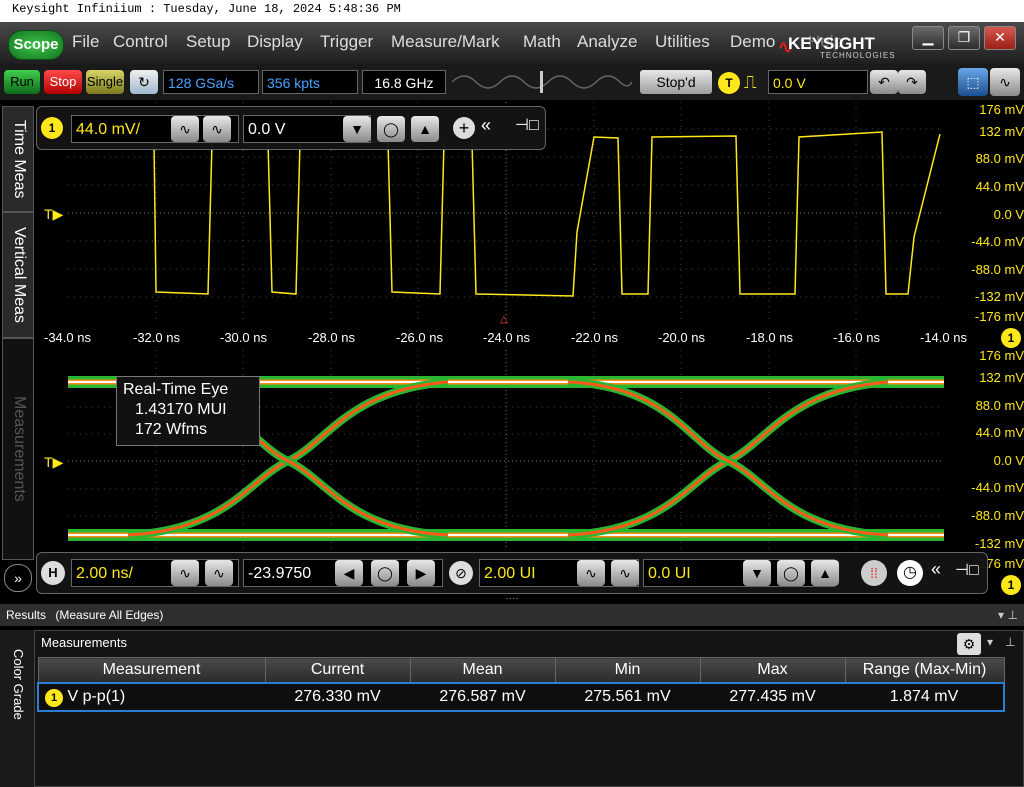 This screenshot has width=1024, height=787. I want to click on menu-control: Control, so click(140, 42).